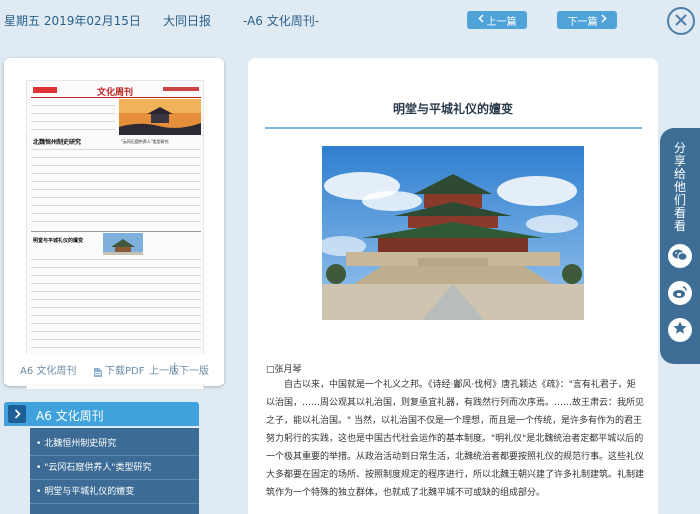  I want to click on thumb-photo-top, so click(160, 117).